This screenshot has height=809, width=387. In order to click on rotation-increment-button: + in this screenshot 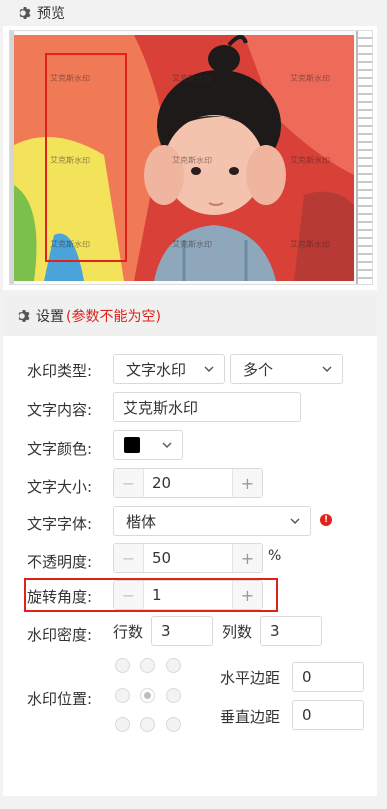, I will do `click(247, 595)`.